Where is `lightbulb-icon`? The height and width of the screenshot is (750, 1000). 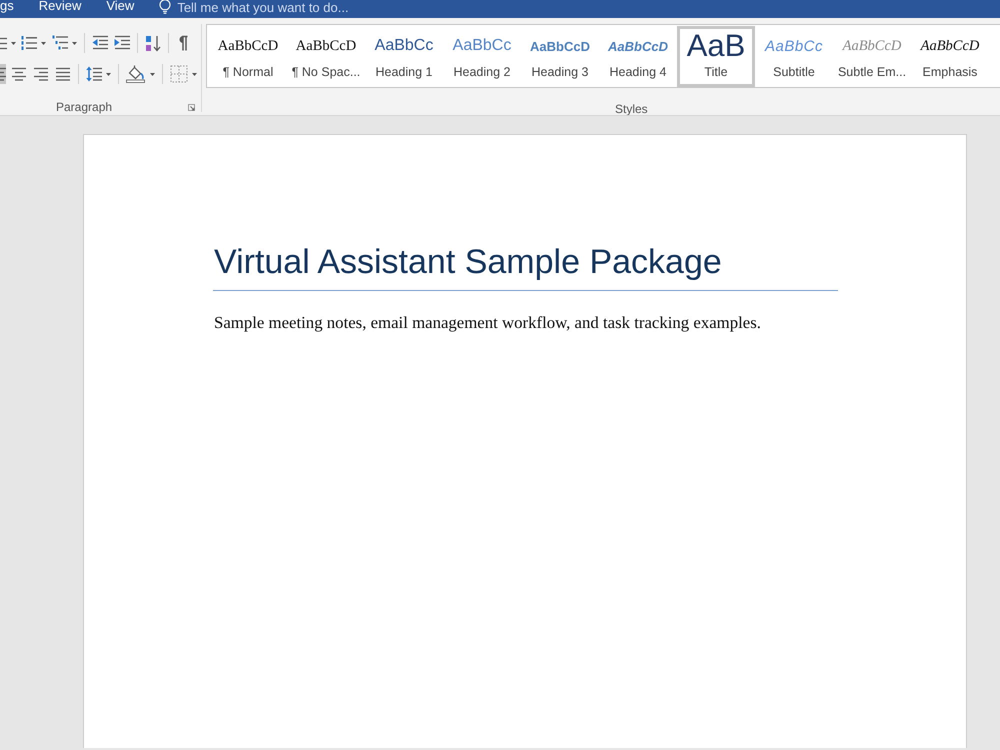 lightbulb-icon is located at coordinates (165, 7).